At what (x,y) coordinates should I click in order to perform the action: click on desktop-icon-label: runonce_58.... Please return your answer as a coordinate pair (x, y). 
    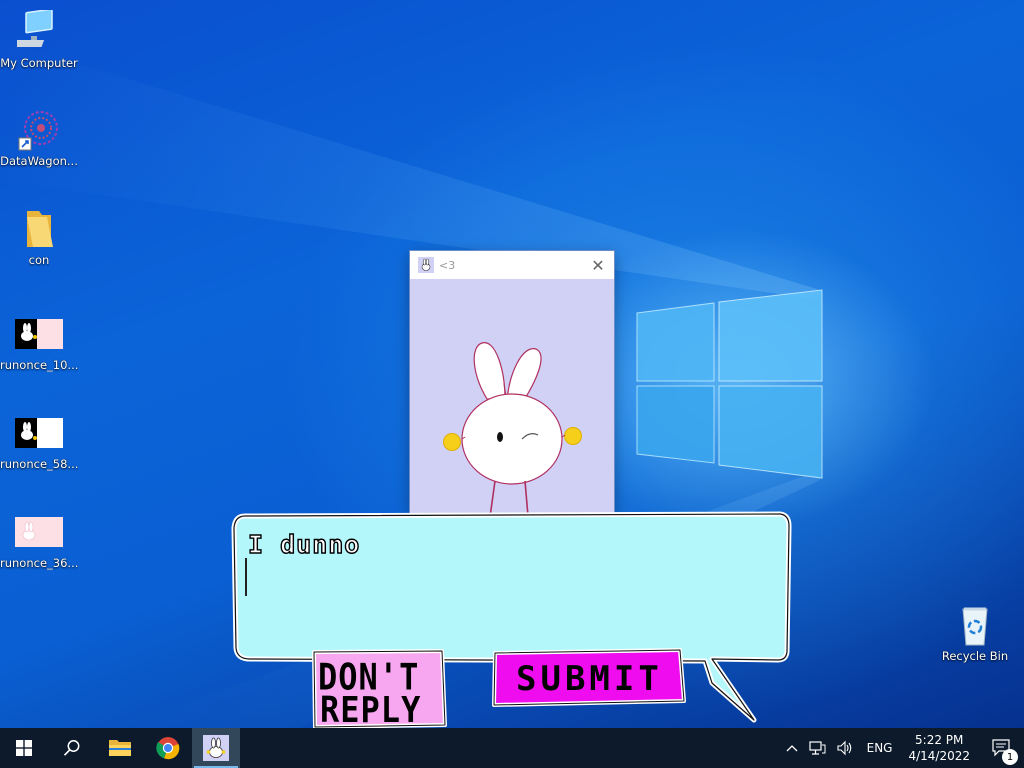
    Looking at the image, I should click on (39, 464).